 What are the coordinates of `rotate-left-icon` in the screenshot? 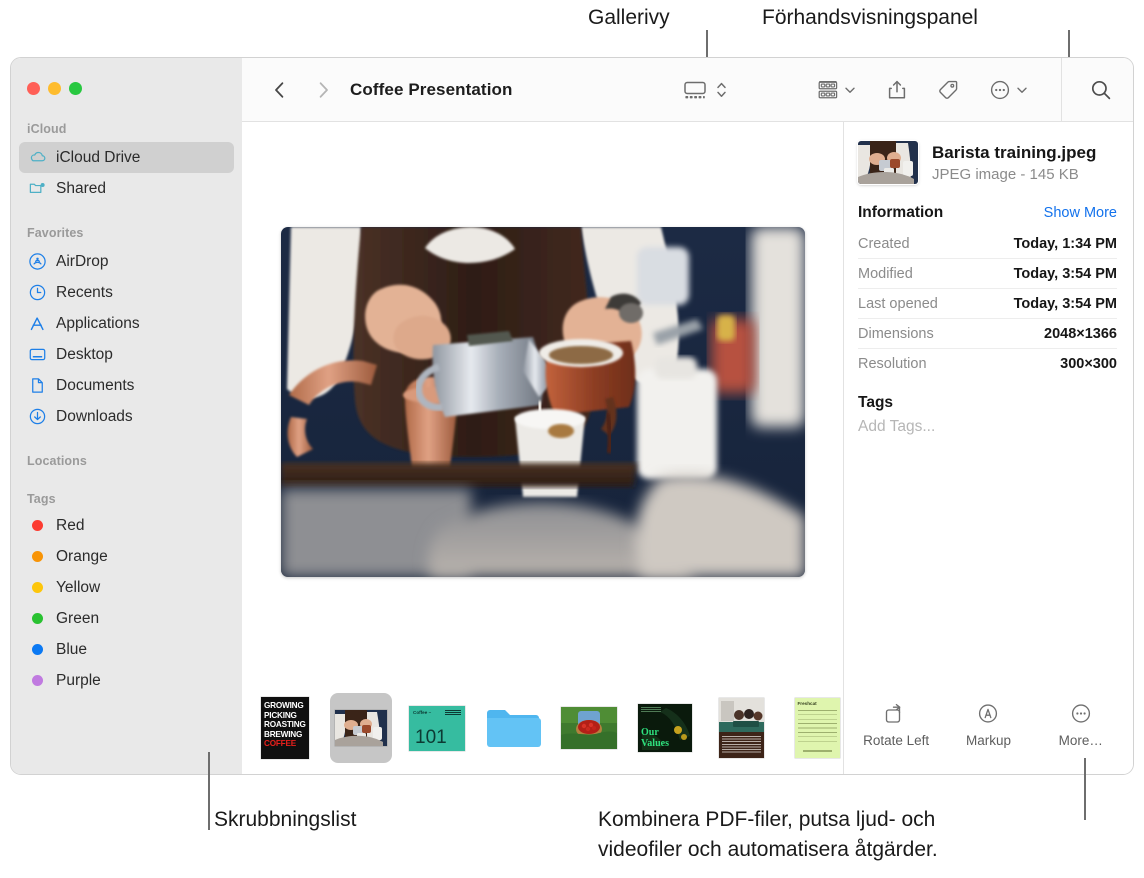 It's located at (893, 713).